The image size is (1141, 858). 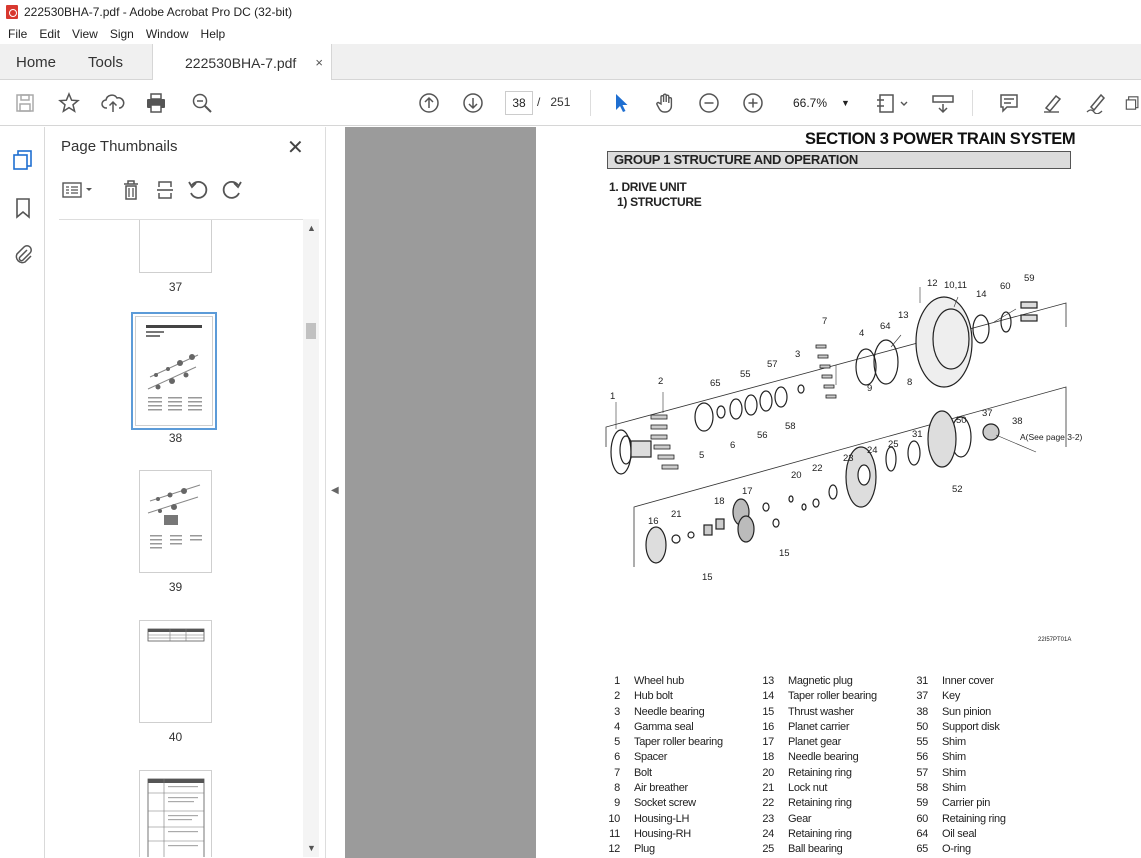 What do you see at coordinates (659, 711) in the screenshot?
I see `list-item: 3 Needle bearing` at bounding box center [659, 711].